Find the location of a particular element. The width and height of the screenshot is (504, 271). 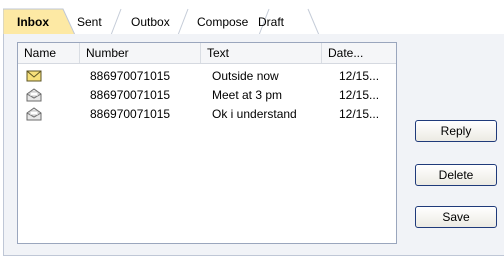

message-text: Ok i understand is located at coordinates (254, 114).